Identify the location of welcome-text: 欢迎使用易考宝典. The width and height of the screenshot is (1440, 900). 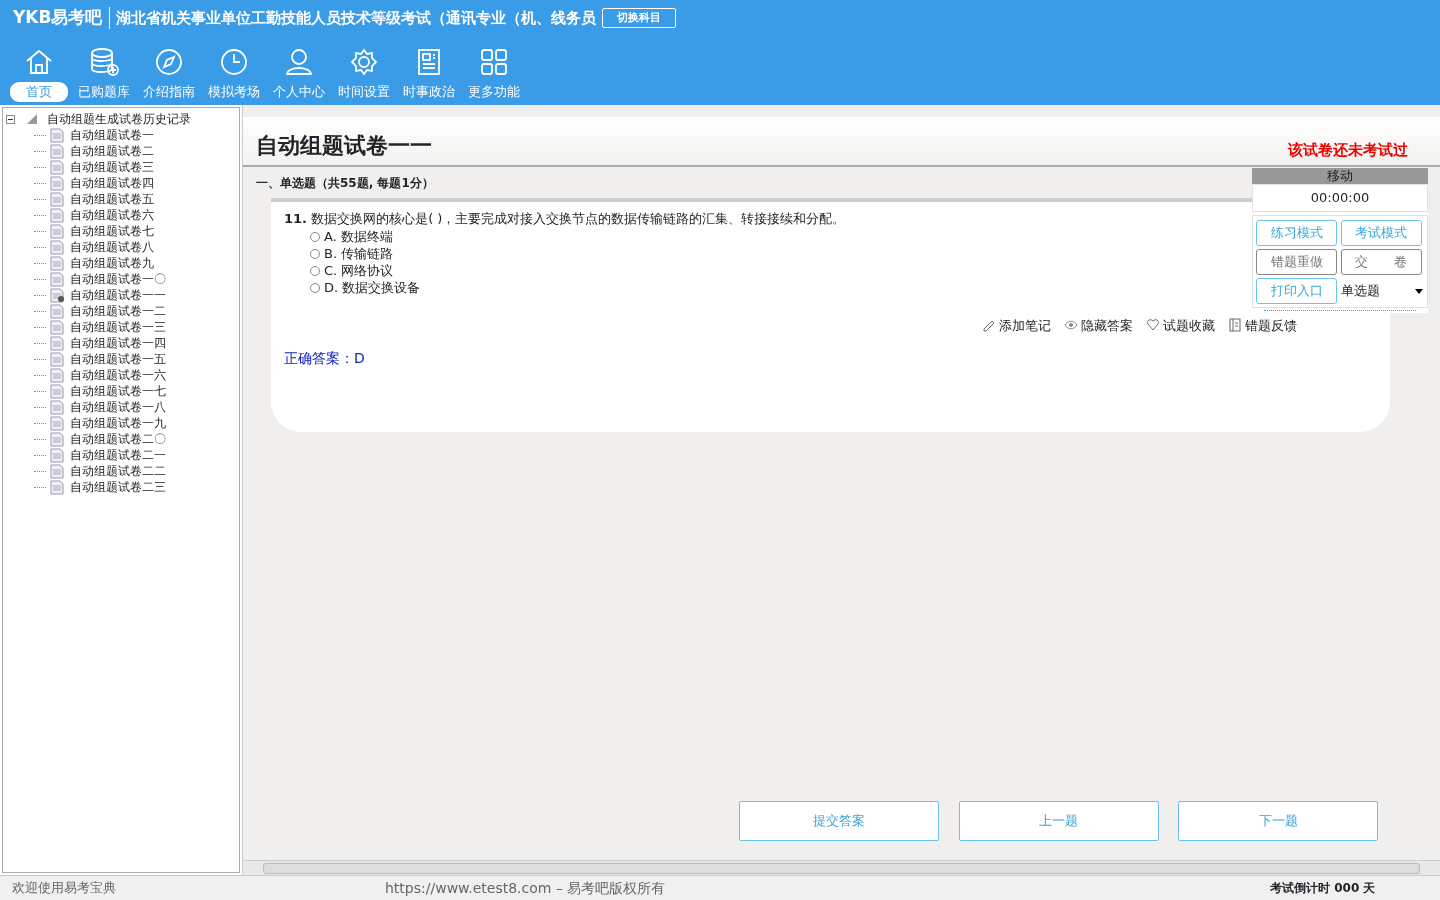
(64, 888).